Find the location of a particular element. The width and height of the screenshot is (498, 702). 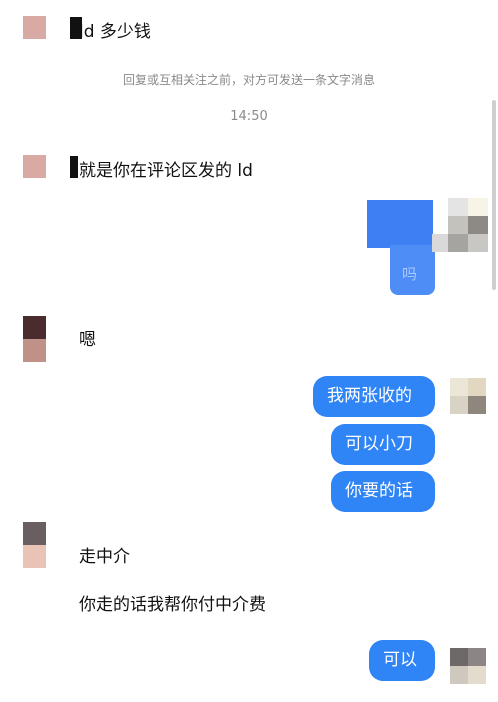

incoming-message: ld 多少钱 is located at coordinates (115, 32).